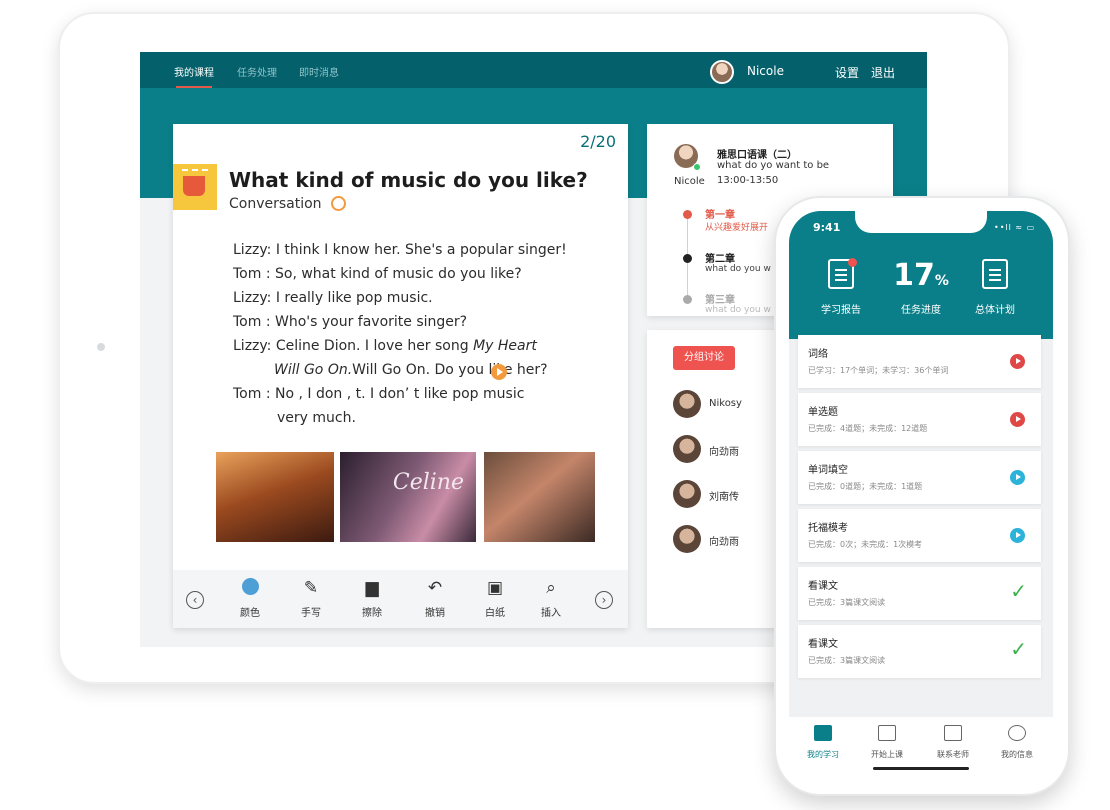 The image size is (1110, 810). Describe the element at coordinates (428, 482) in the screenshot. I see `album-caption: Celine` at that location.